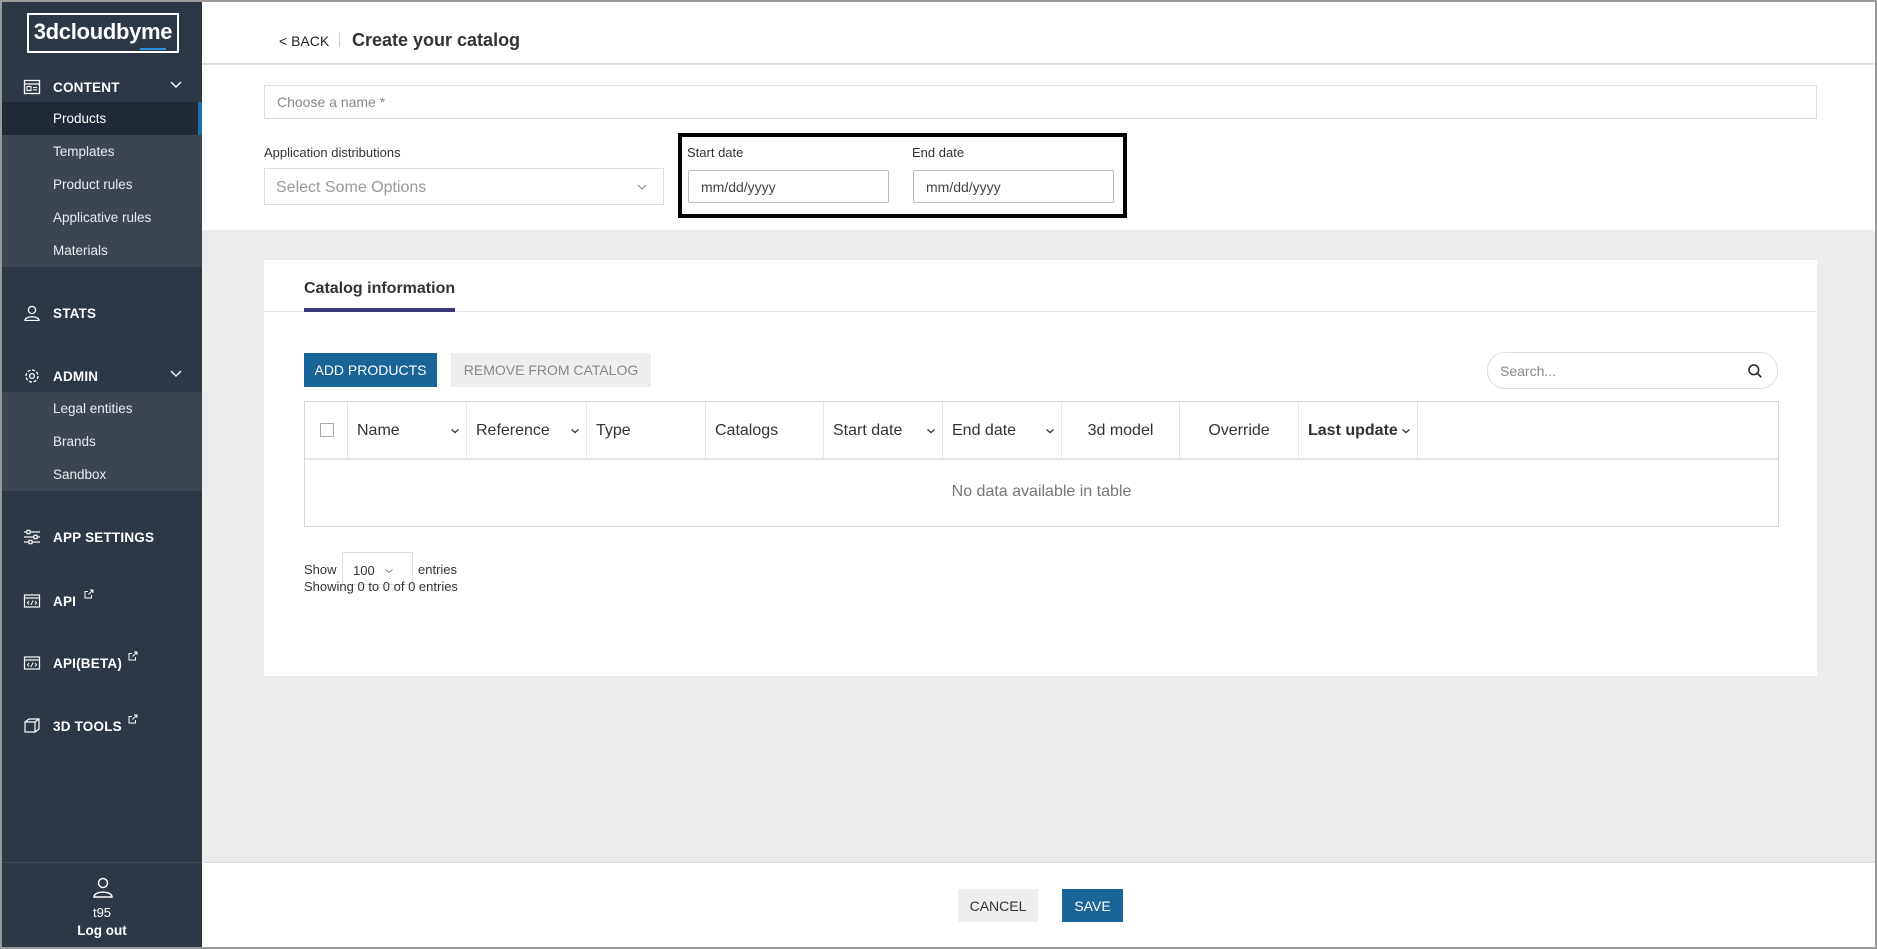 The height and width of the screenshot is (949, 1877). I want to click on user-avatar-icon, so click(103, 887).